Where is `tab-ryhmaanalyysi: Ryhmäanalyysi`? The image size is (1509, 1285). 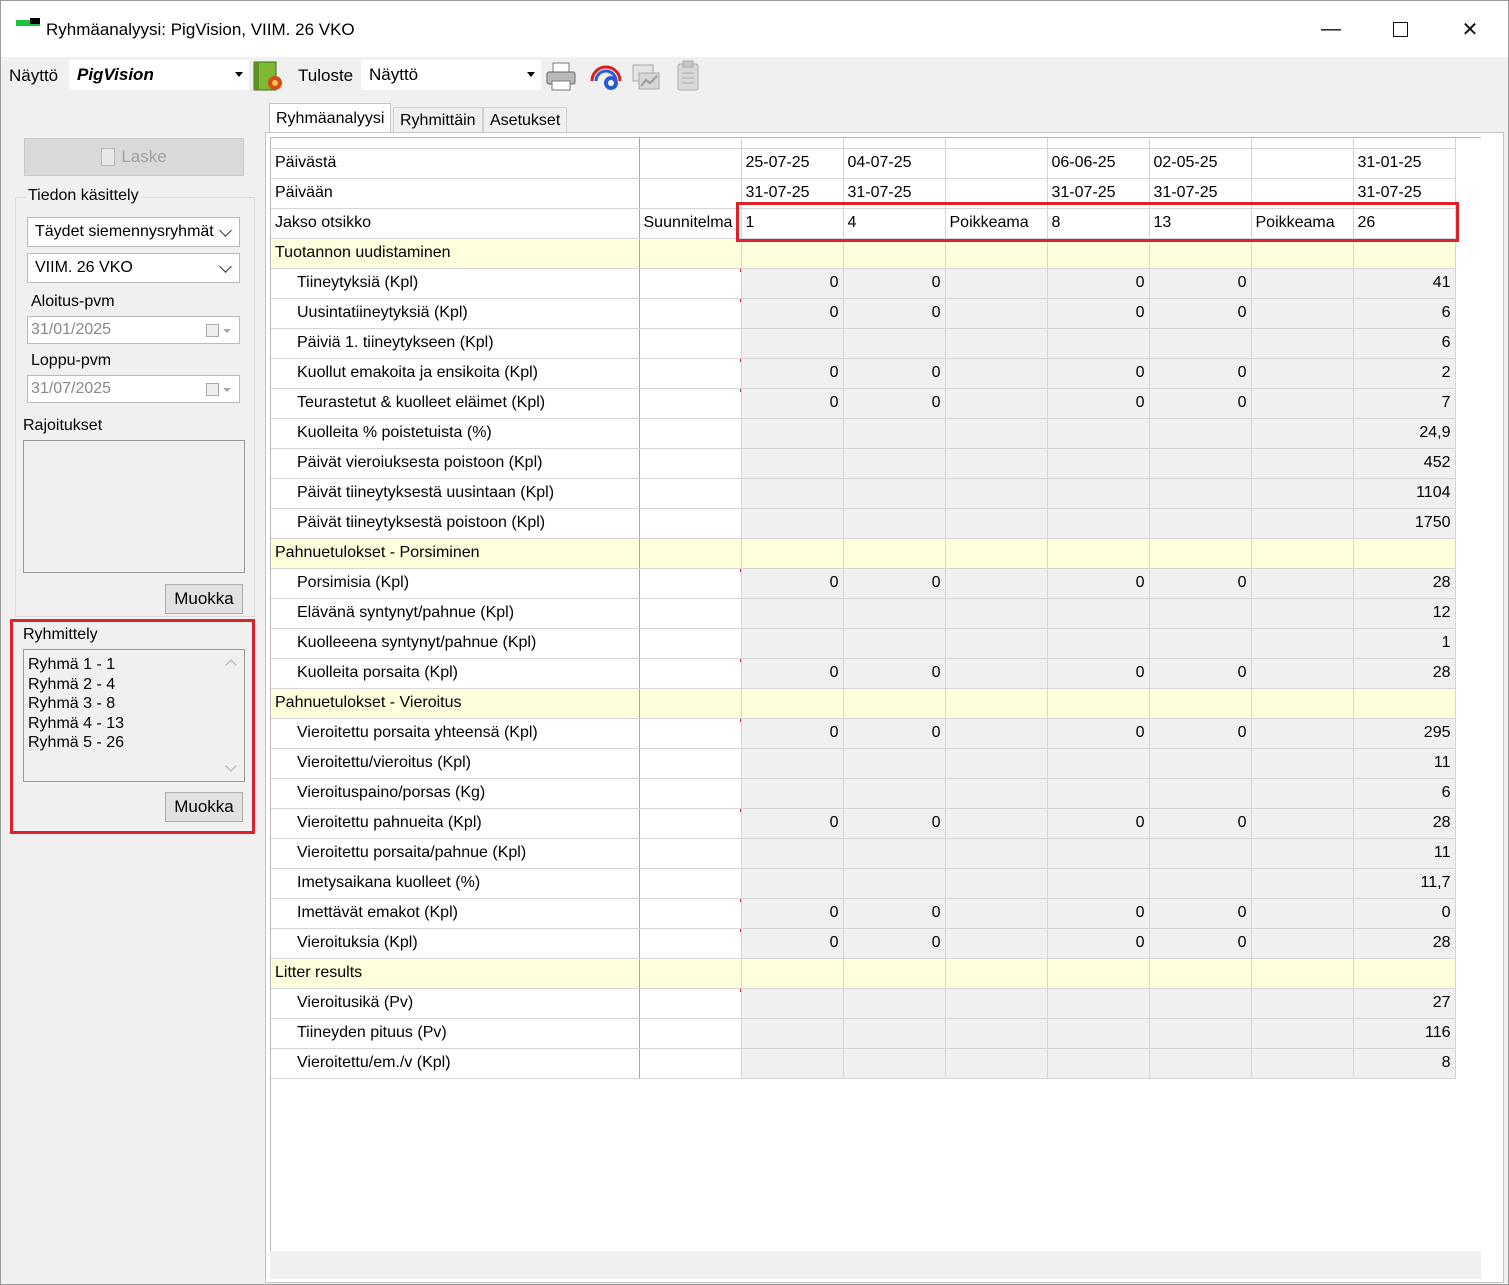 tab-ryhmaanalyysi: Ryhmäanalyysi is located at coordinates (330, 118).